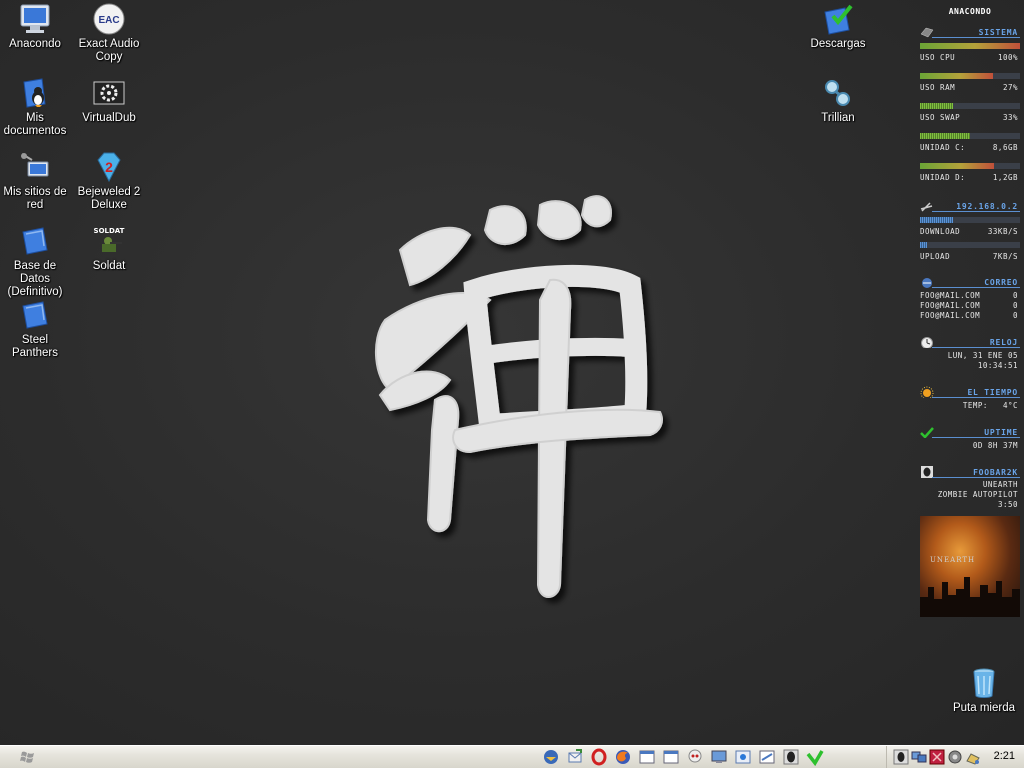  What do you see at coordinates (1005, 256) in the screenshot?
I see `row-value: 7KB/S` at bounding box center [1005, 256].